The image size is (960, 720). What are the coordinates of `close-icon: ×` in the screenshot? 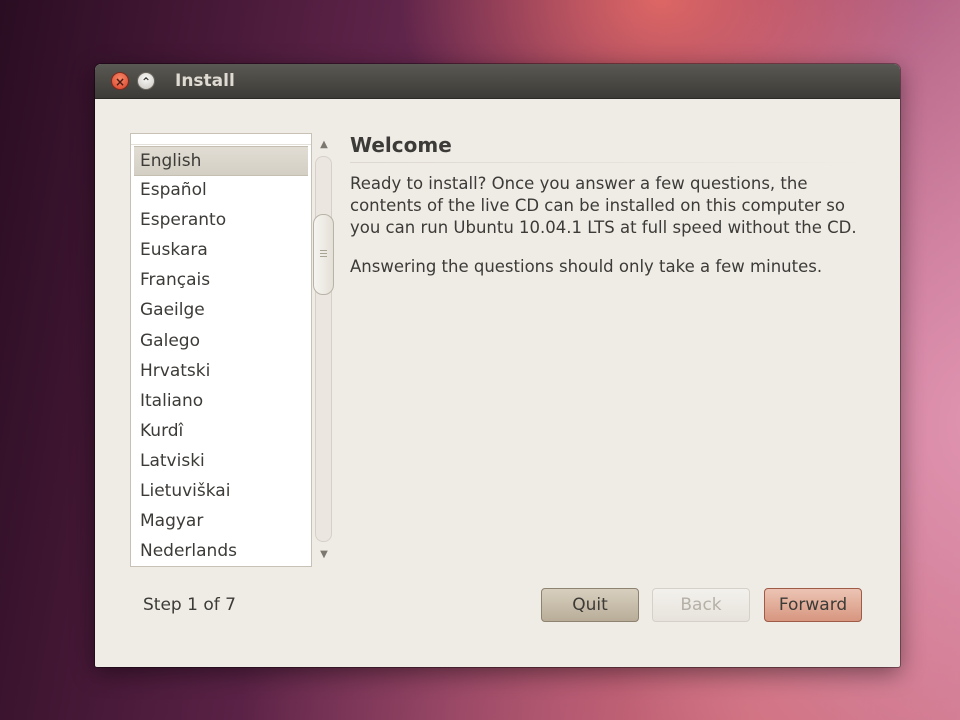 It's located at (120, 81).